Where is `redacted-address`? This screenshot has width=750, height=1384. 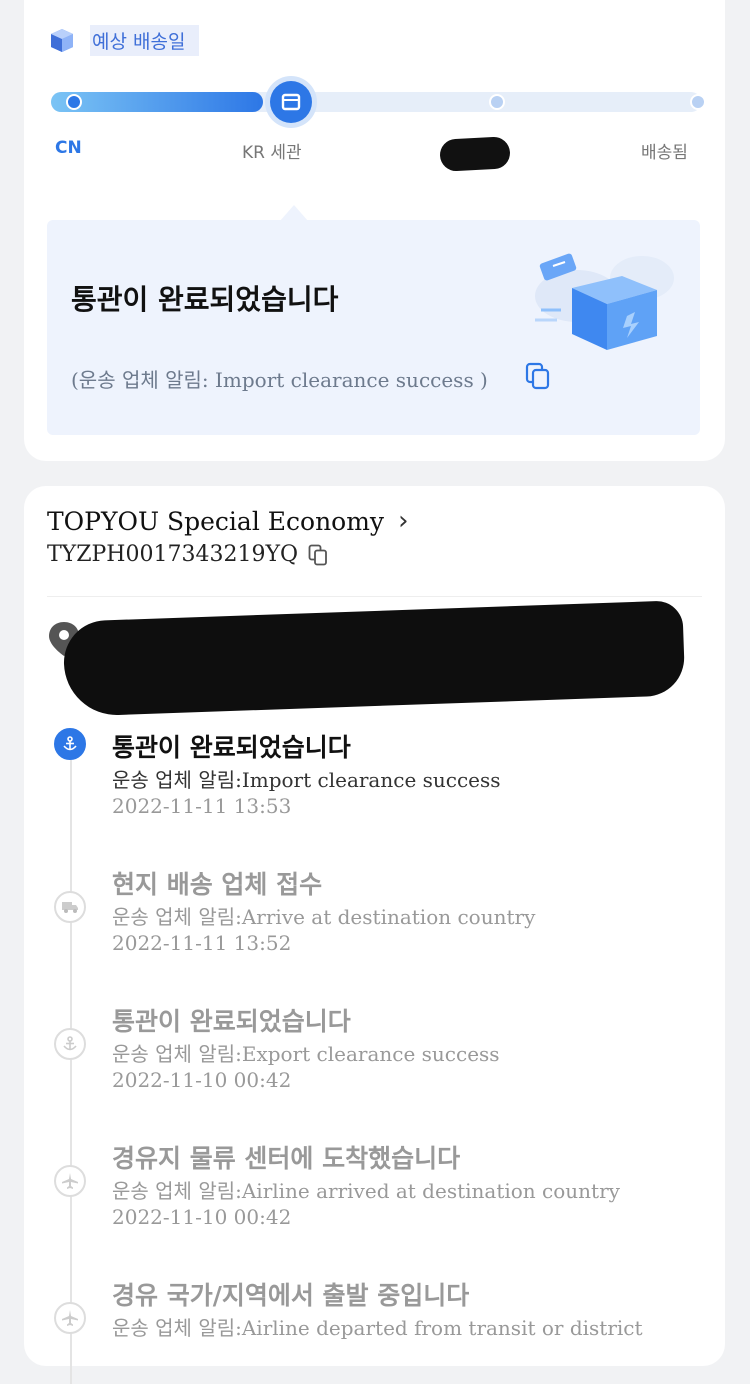 redacted-address is located at coordinates (374, 658).